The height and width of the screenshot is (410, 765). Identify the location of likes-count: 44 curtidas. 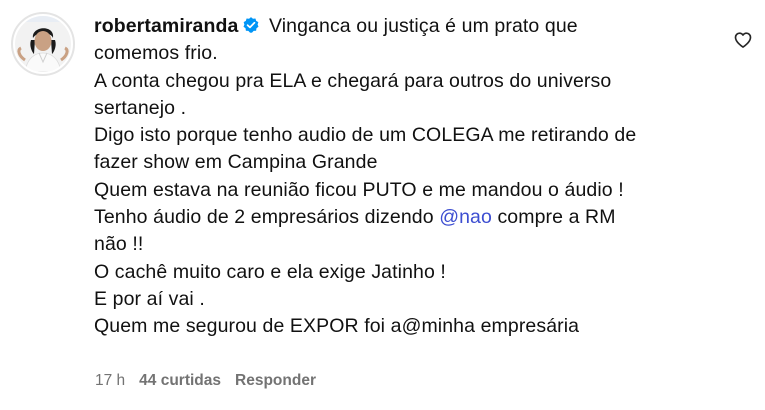
(180, 381).